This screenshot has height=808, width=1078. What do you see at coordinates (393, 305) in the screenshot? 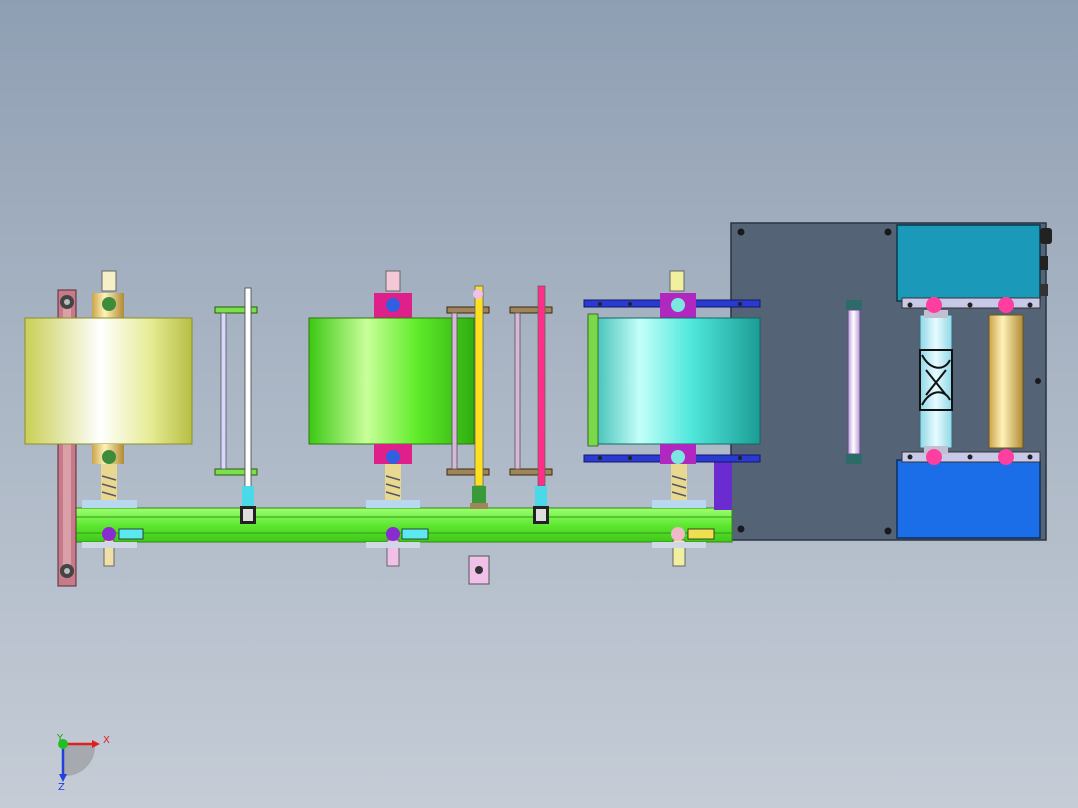
I see `knob-roll2-top` at bounding box center [393, 305].